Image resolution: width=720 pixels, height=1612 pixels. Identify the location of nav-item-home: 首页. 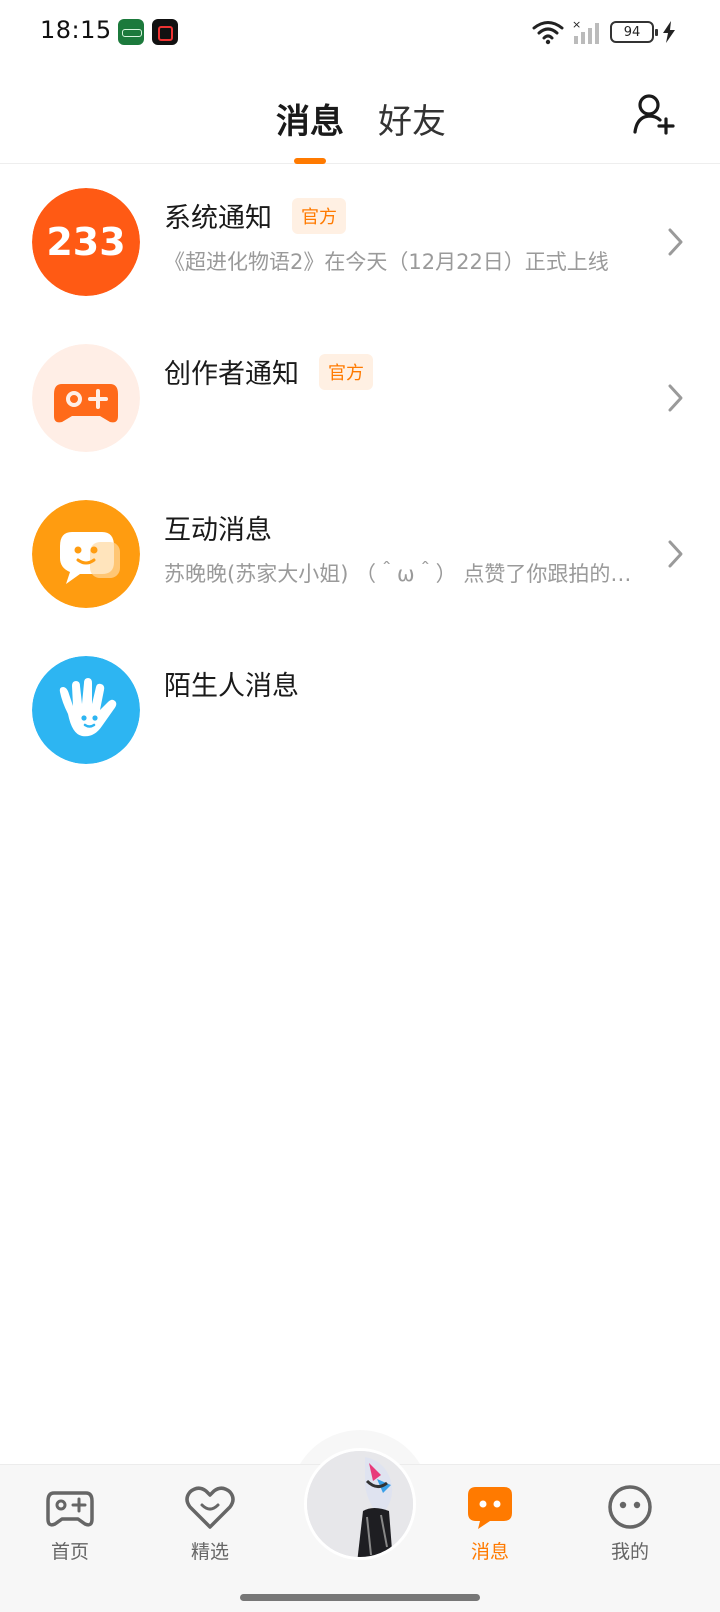
(70, 1523).